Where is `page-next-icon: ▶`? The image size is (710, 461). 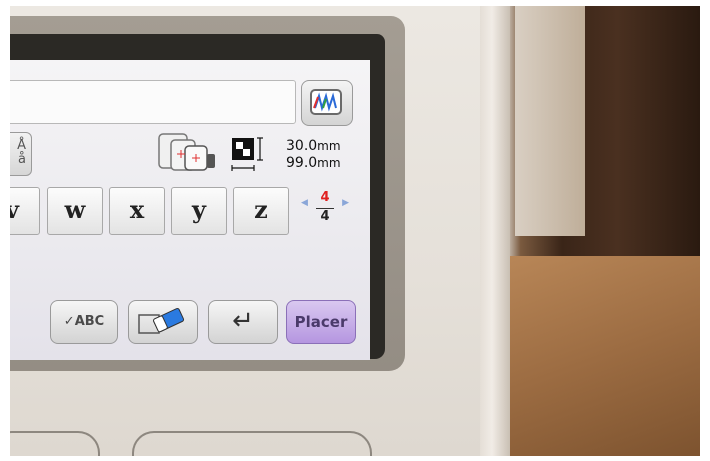 page-next-icon: ▶ is located at coordinates (345, 203).